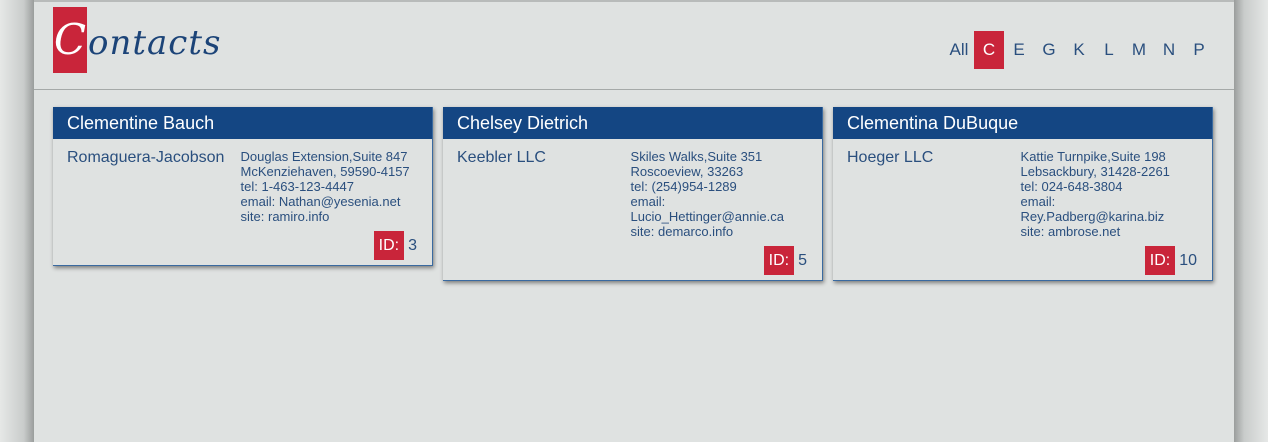 This screenshot has height=442, width=1268. What do you see at coordinates (687, 171) in the screenshot?
I see `contact-address-line2: Roscoeview, 33263` at bounding box center [687, 171].